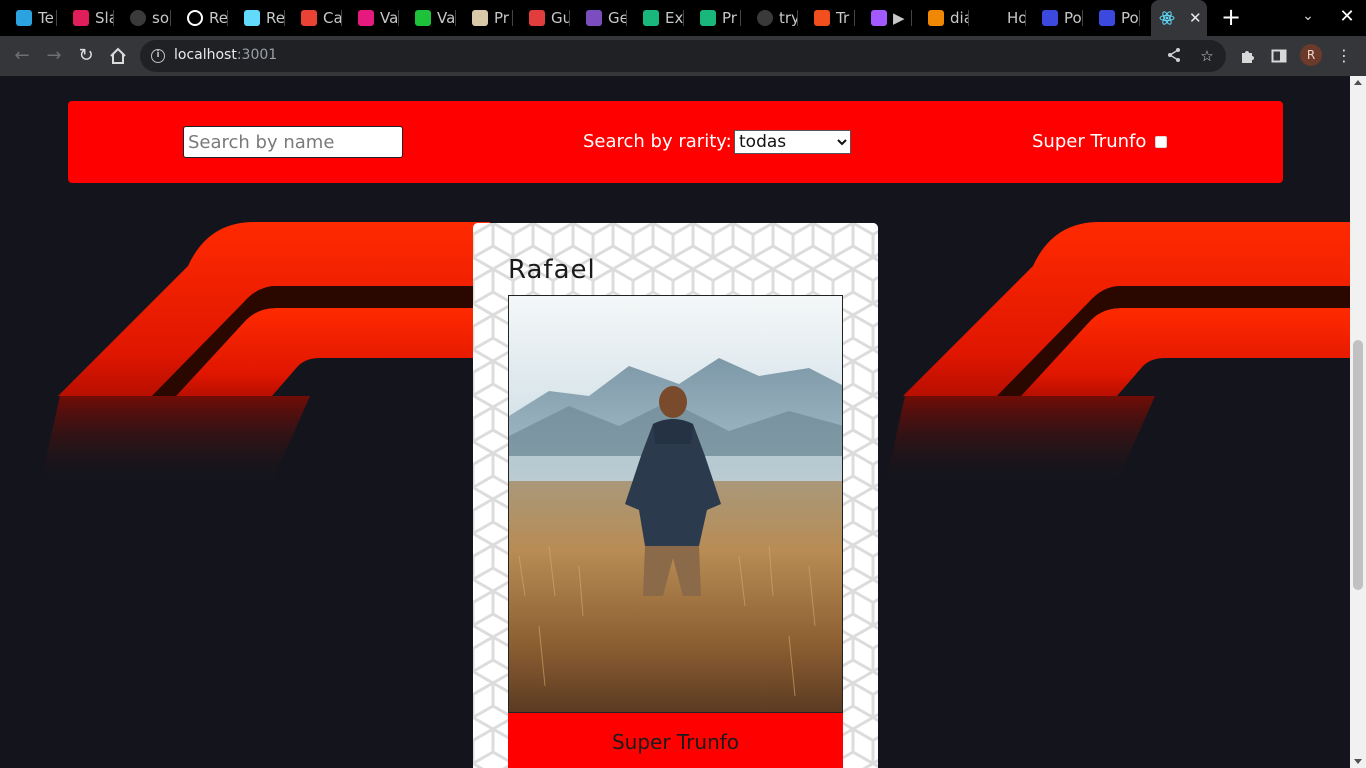 Image resolution: width=1366 pixels, height=768 pixels. I want to click on tab: Gu, so click(541, 18).